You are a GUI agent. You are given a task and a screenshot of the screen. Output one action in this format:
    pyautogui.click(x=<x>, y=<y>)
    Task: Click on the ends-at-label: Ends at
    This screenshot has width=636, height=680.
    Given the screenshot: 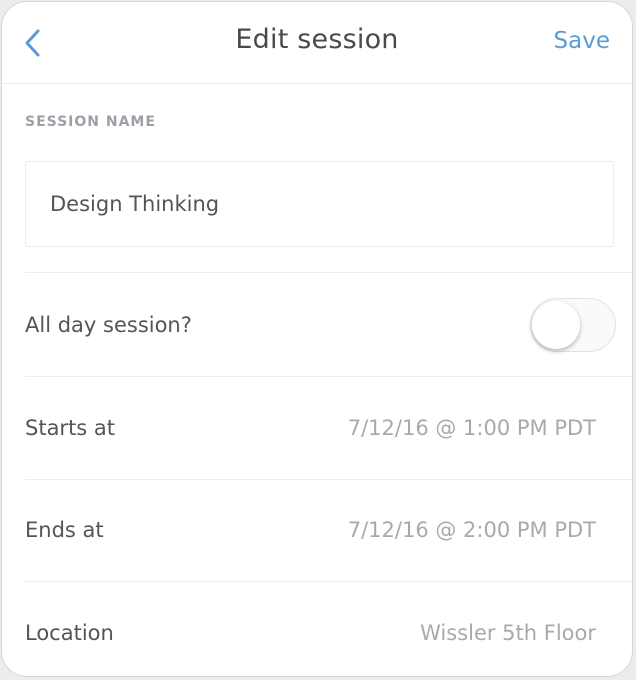 What is the action you would take?
    pyautogui.click(x=64, y=530)
    